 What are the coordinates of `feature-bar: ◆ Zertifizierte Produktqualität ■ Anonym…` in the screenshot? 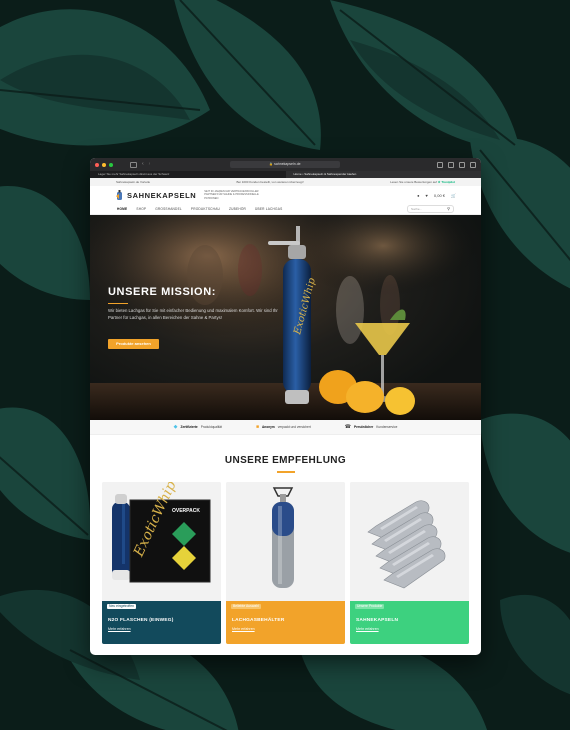 It's located at (285, 427).